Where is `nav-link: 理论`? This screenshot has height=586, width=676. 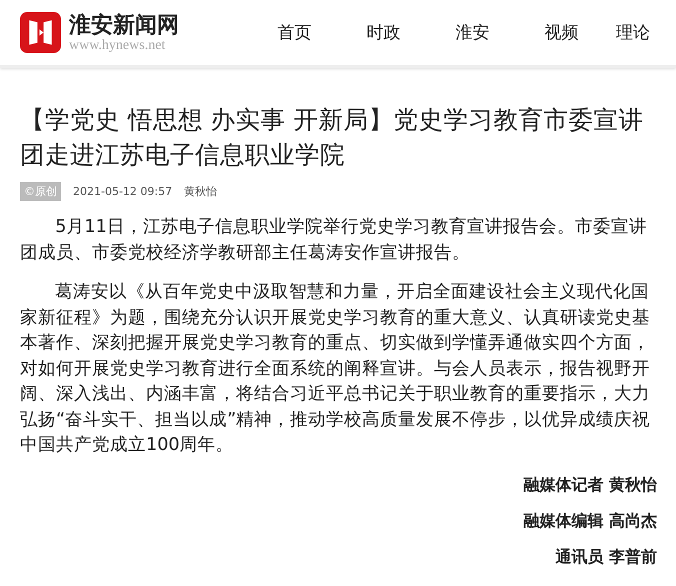
nav-link: 理论 is located at coordinates (641, 32).